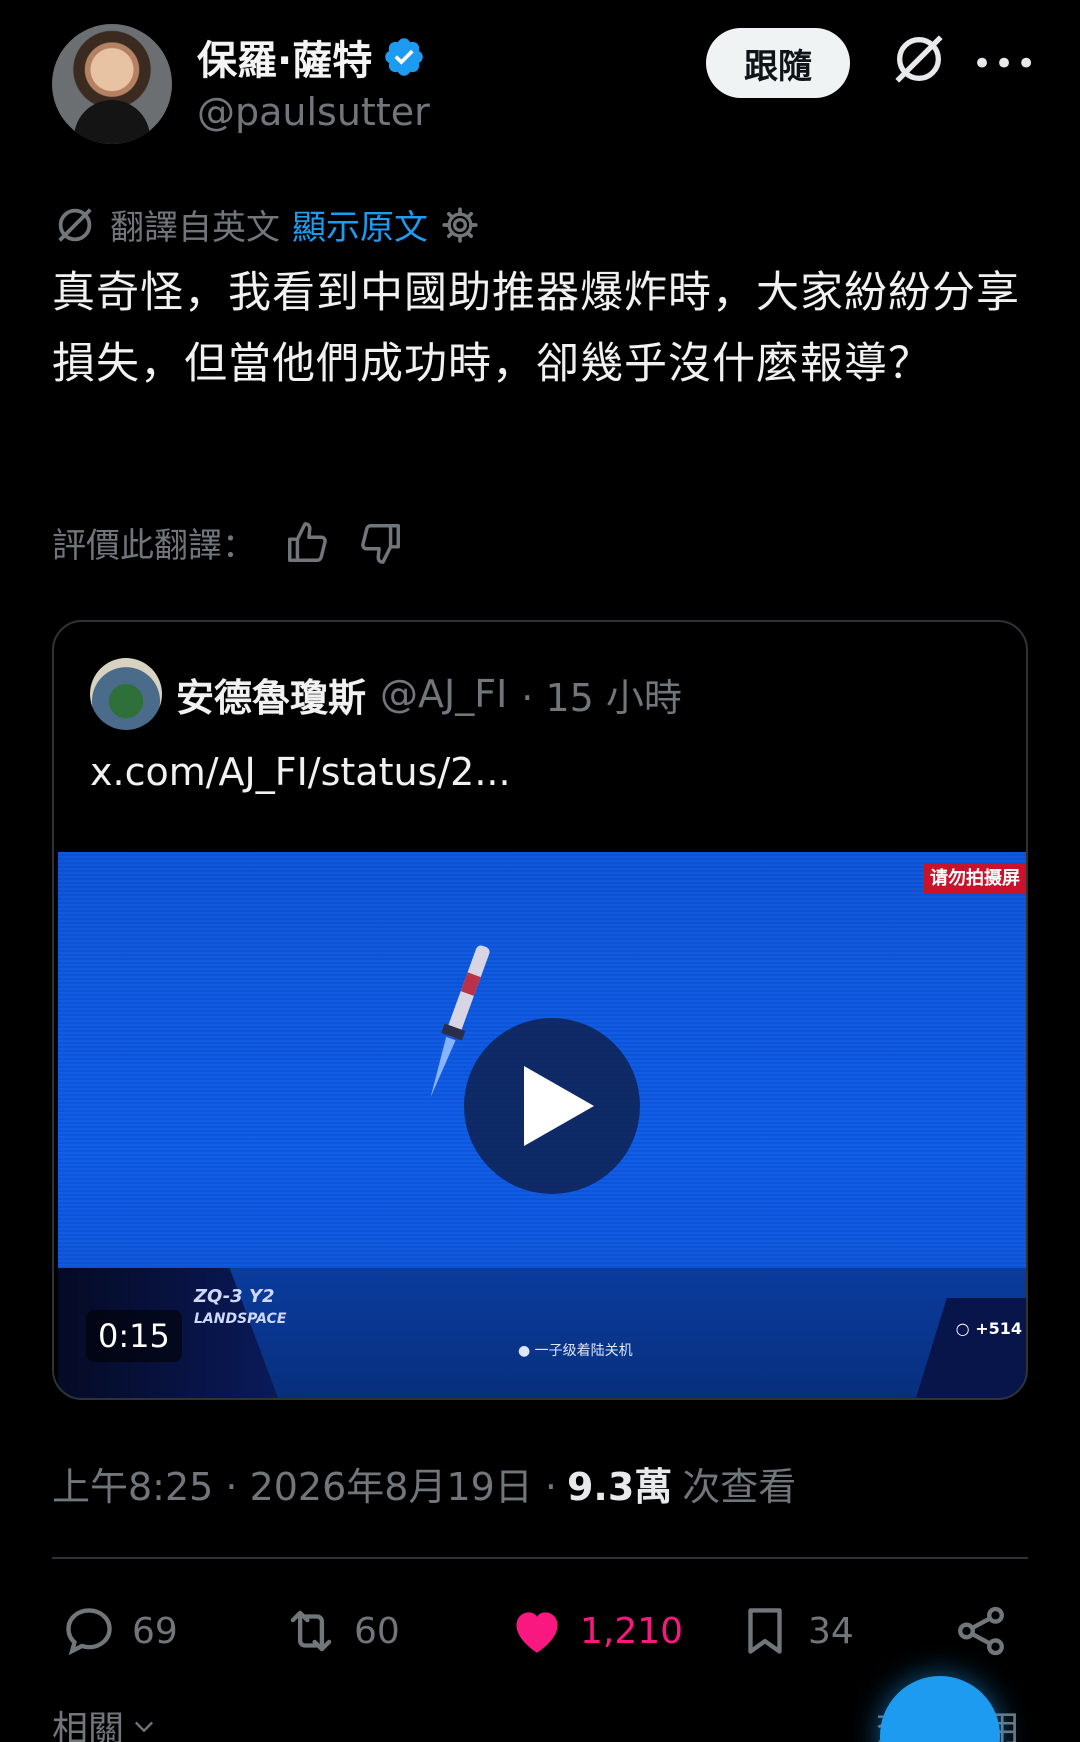 This screenshot has width=1080, height=1742. I want to click on thumbs-up-icon, so click(307, 543).